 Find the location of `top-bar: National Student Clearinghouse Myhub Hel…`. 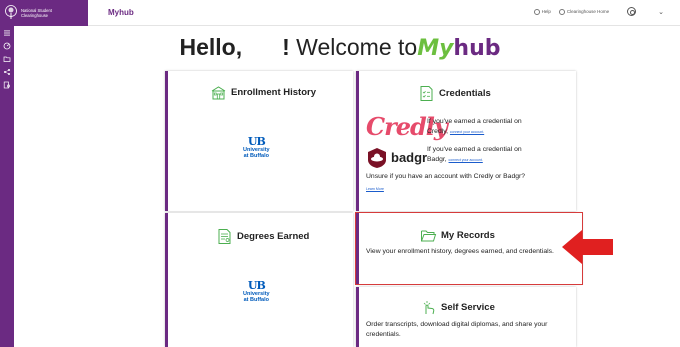

top-bar: National Student Clearinghouse Myhub Hel… is located at coordinates (340, 13).